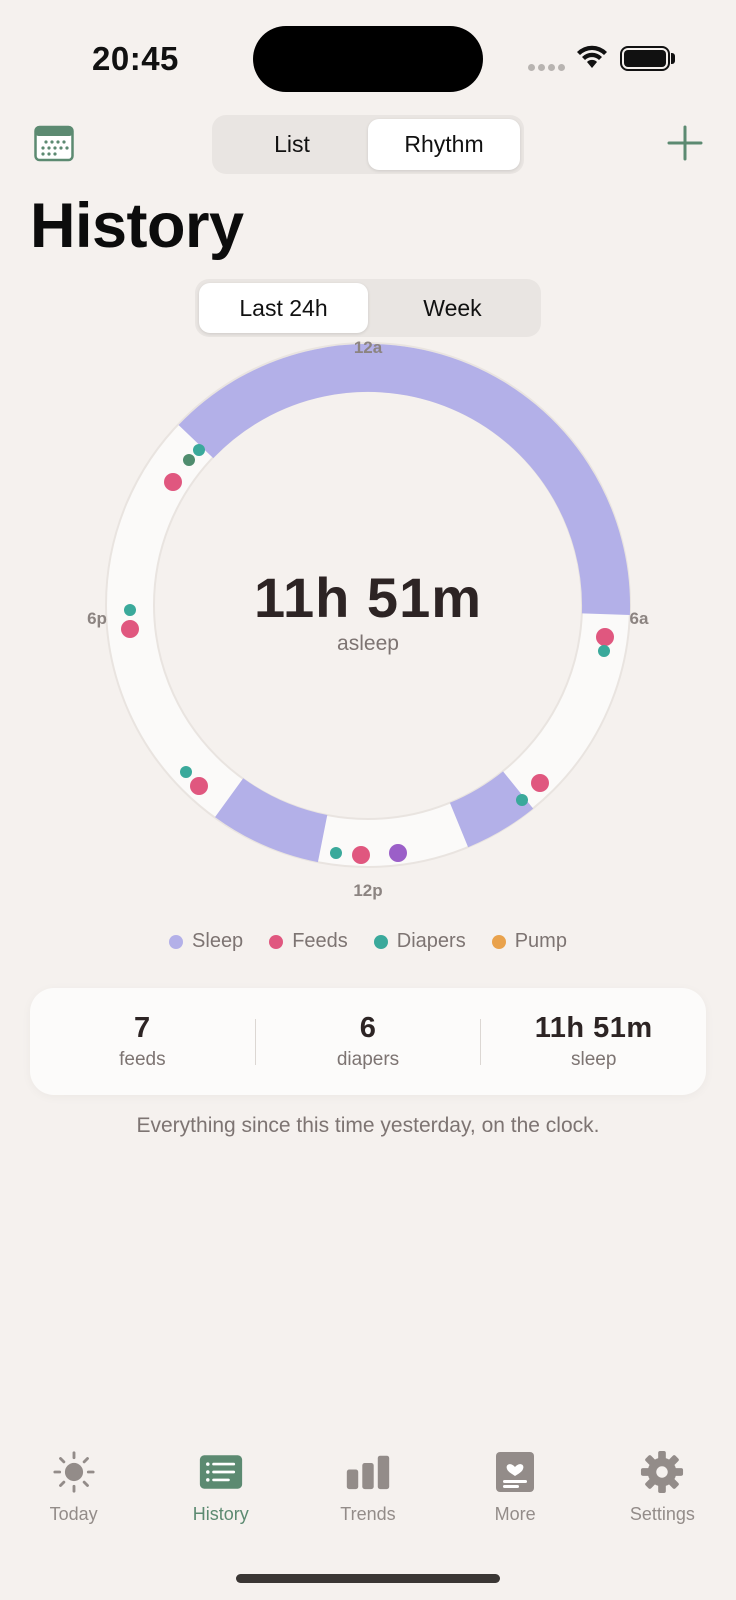  I want to click on tab-label: Settings, so click(662, 1514).